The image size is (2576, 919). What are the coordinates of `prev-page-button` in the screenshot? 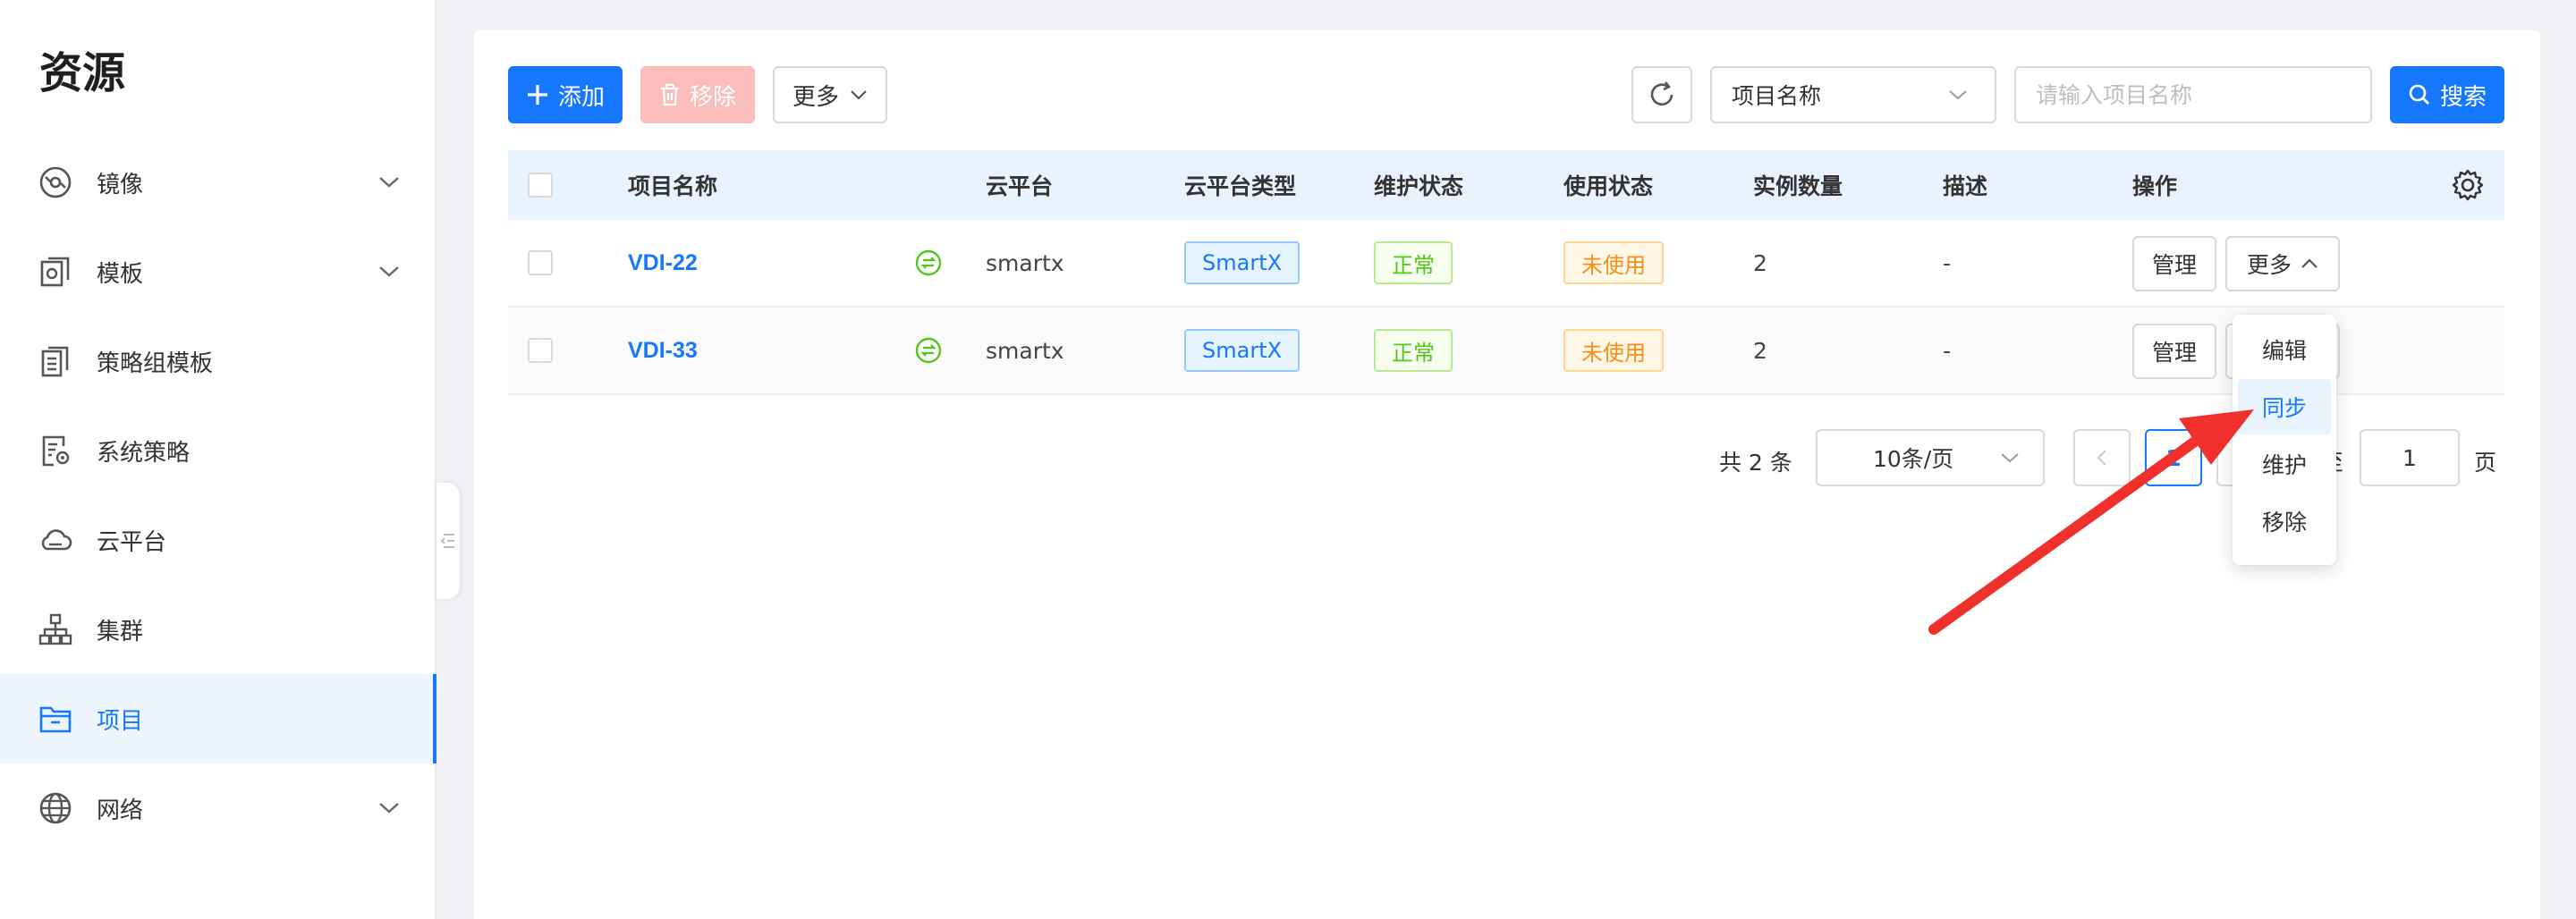 It's located at (2102, 457).